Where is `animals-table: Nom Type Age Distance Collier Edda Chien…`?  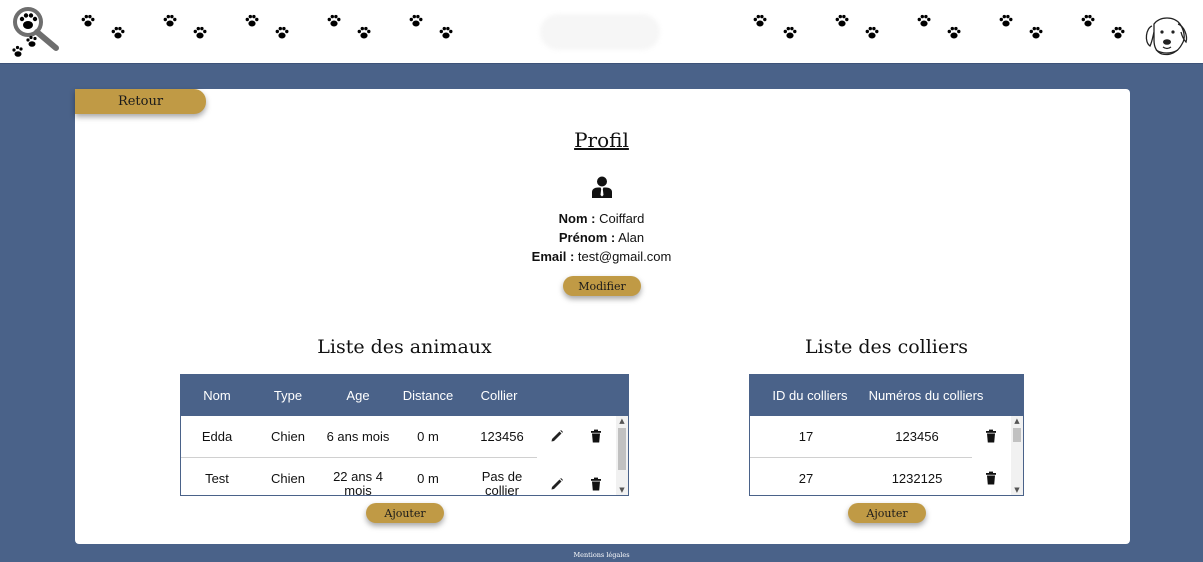
animals-table: Nom Type Age Distance Collier Edda Chien… is located at coordinates (404, 435).